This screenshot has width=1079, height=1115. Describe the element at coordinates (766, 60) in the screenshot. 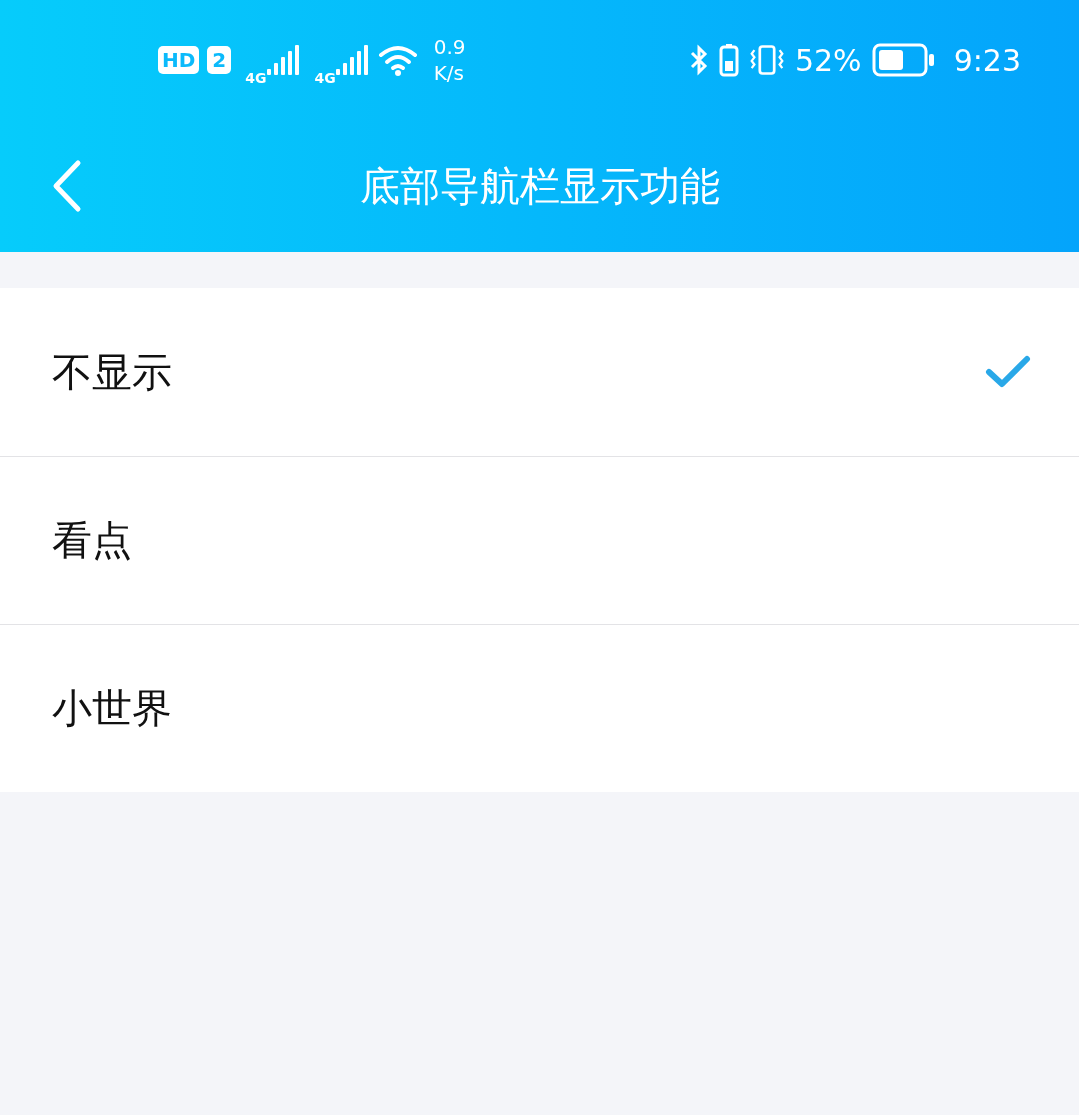

I see `vibrate-icon` at that location.